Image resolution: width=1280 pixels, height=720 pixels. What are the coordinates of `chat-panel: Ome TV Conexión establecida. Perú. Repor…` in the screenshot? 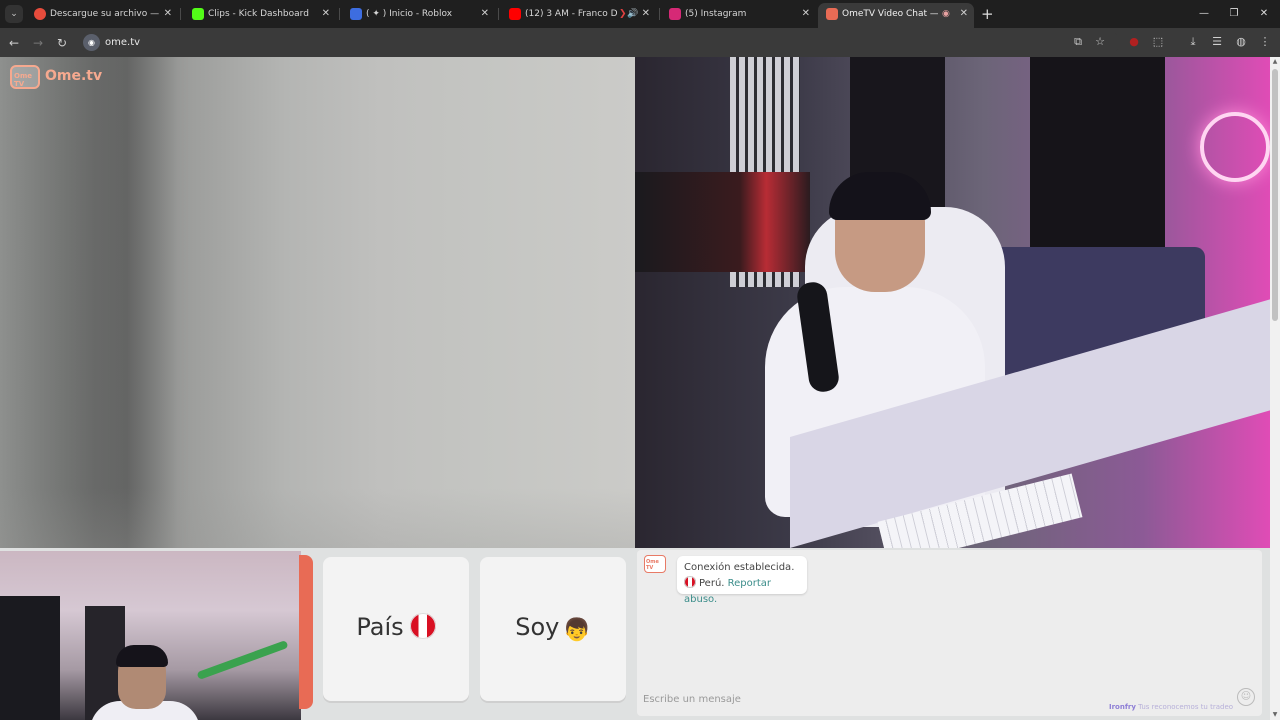 It's located at (949, 633).